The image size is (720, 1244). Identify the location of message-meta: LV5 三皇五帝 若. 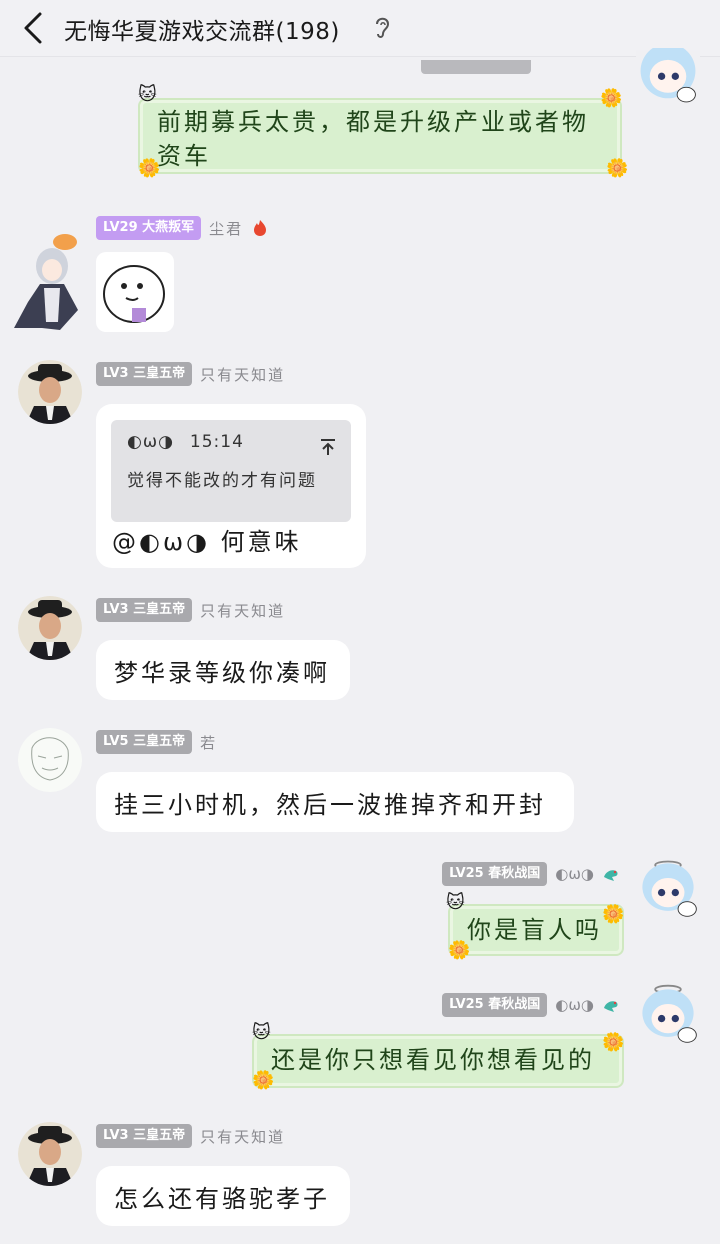
(156, 742).